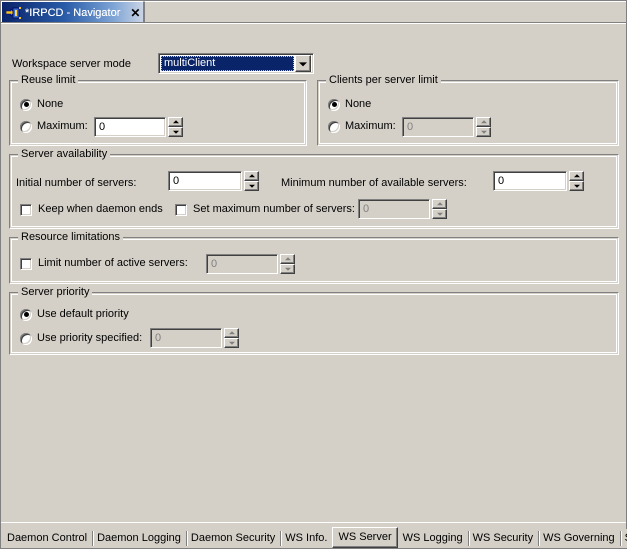 The height and width of the screenshot is (549, 627). What do you see at coordinates (113, 263) in the screenshot?
I see `limit-active-servers-label: Limit number of active servers:` at bounding box center [113, 263].